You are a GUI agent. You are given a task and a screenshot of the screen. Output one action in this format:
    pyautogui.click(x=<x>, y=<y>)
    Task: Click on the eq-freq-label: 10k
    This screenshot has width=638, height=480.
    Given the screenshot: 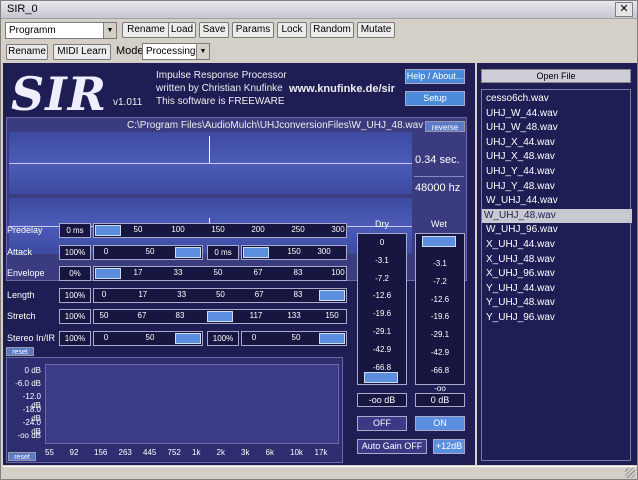 What is the action you would take?
    pyautogui.click(x=296, y=452)
    